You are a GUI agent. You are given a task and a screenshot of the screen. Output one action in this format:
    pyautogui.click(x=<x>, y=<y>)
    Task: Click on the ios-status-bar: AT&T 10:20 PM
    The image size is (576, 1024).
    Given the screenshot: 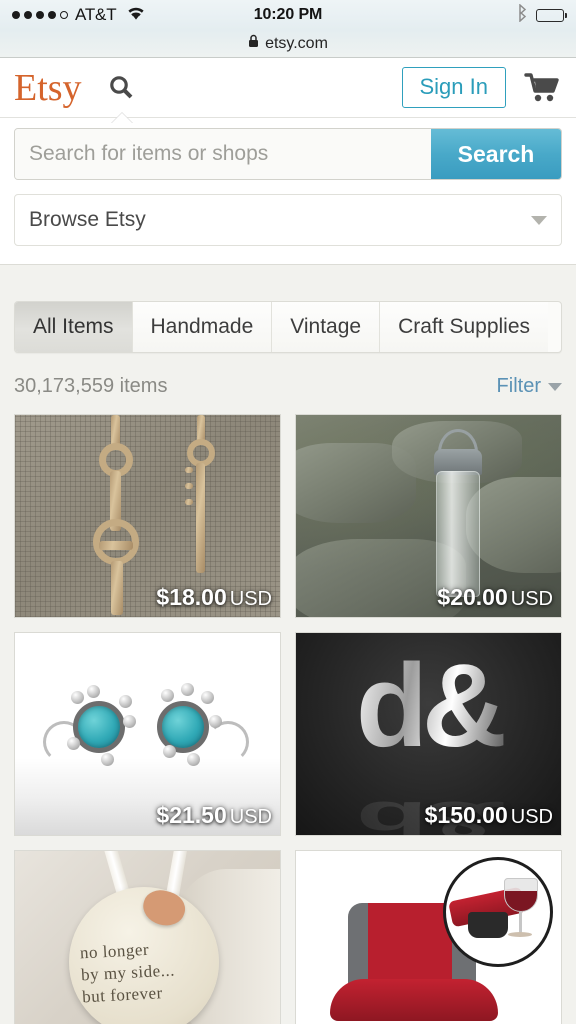 What is the action you would take?
    pyautogui.click(x=288, y=15)
    